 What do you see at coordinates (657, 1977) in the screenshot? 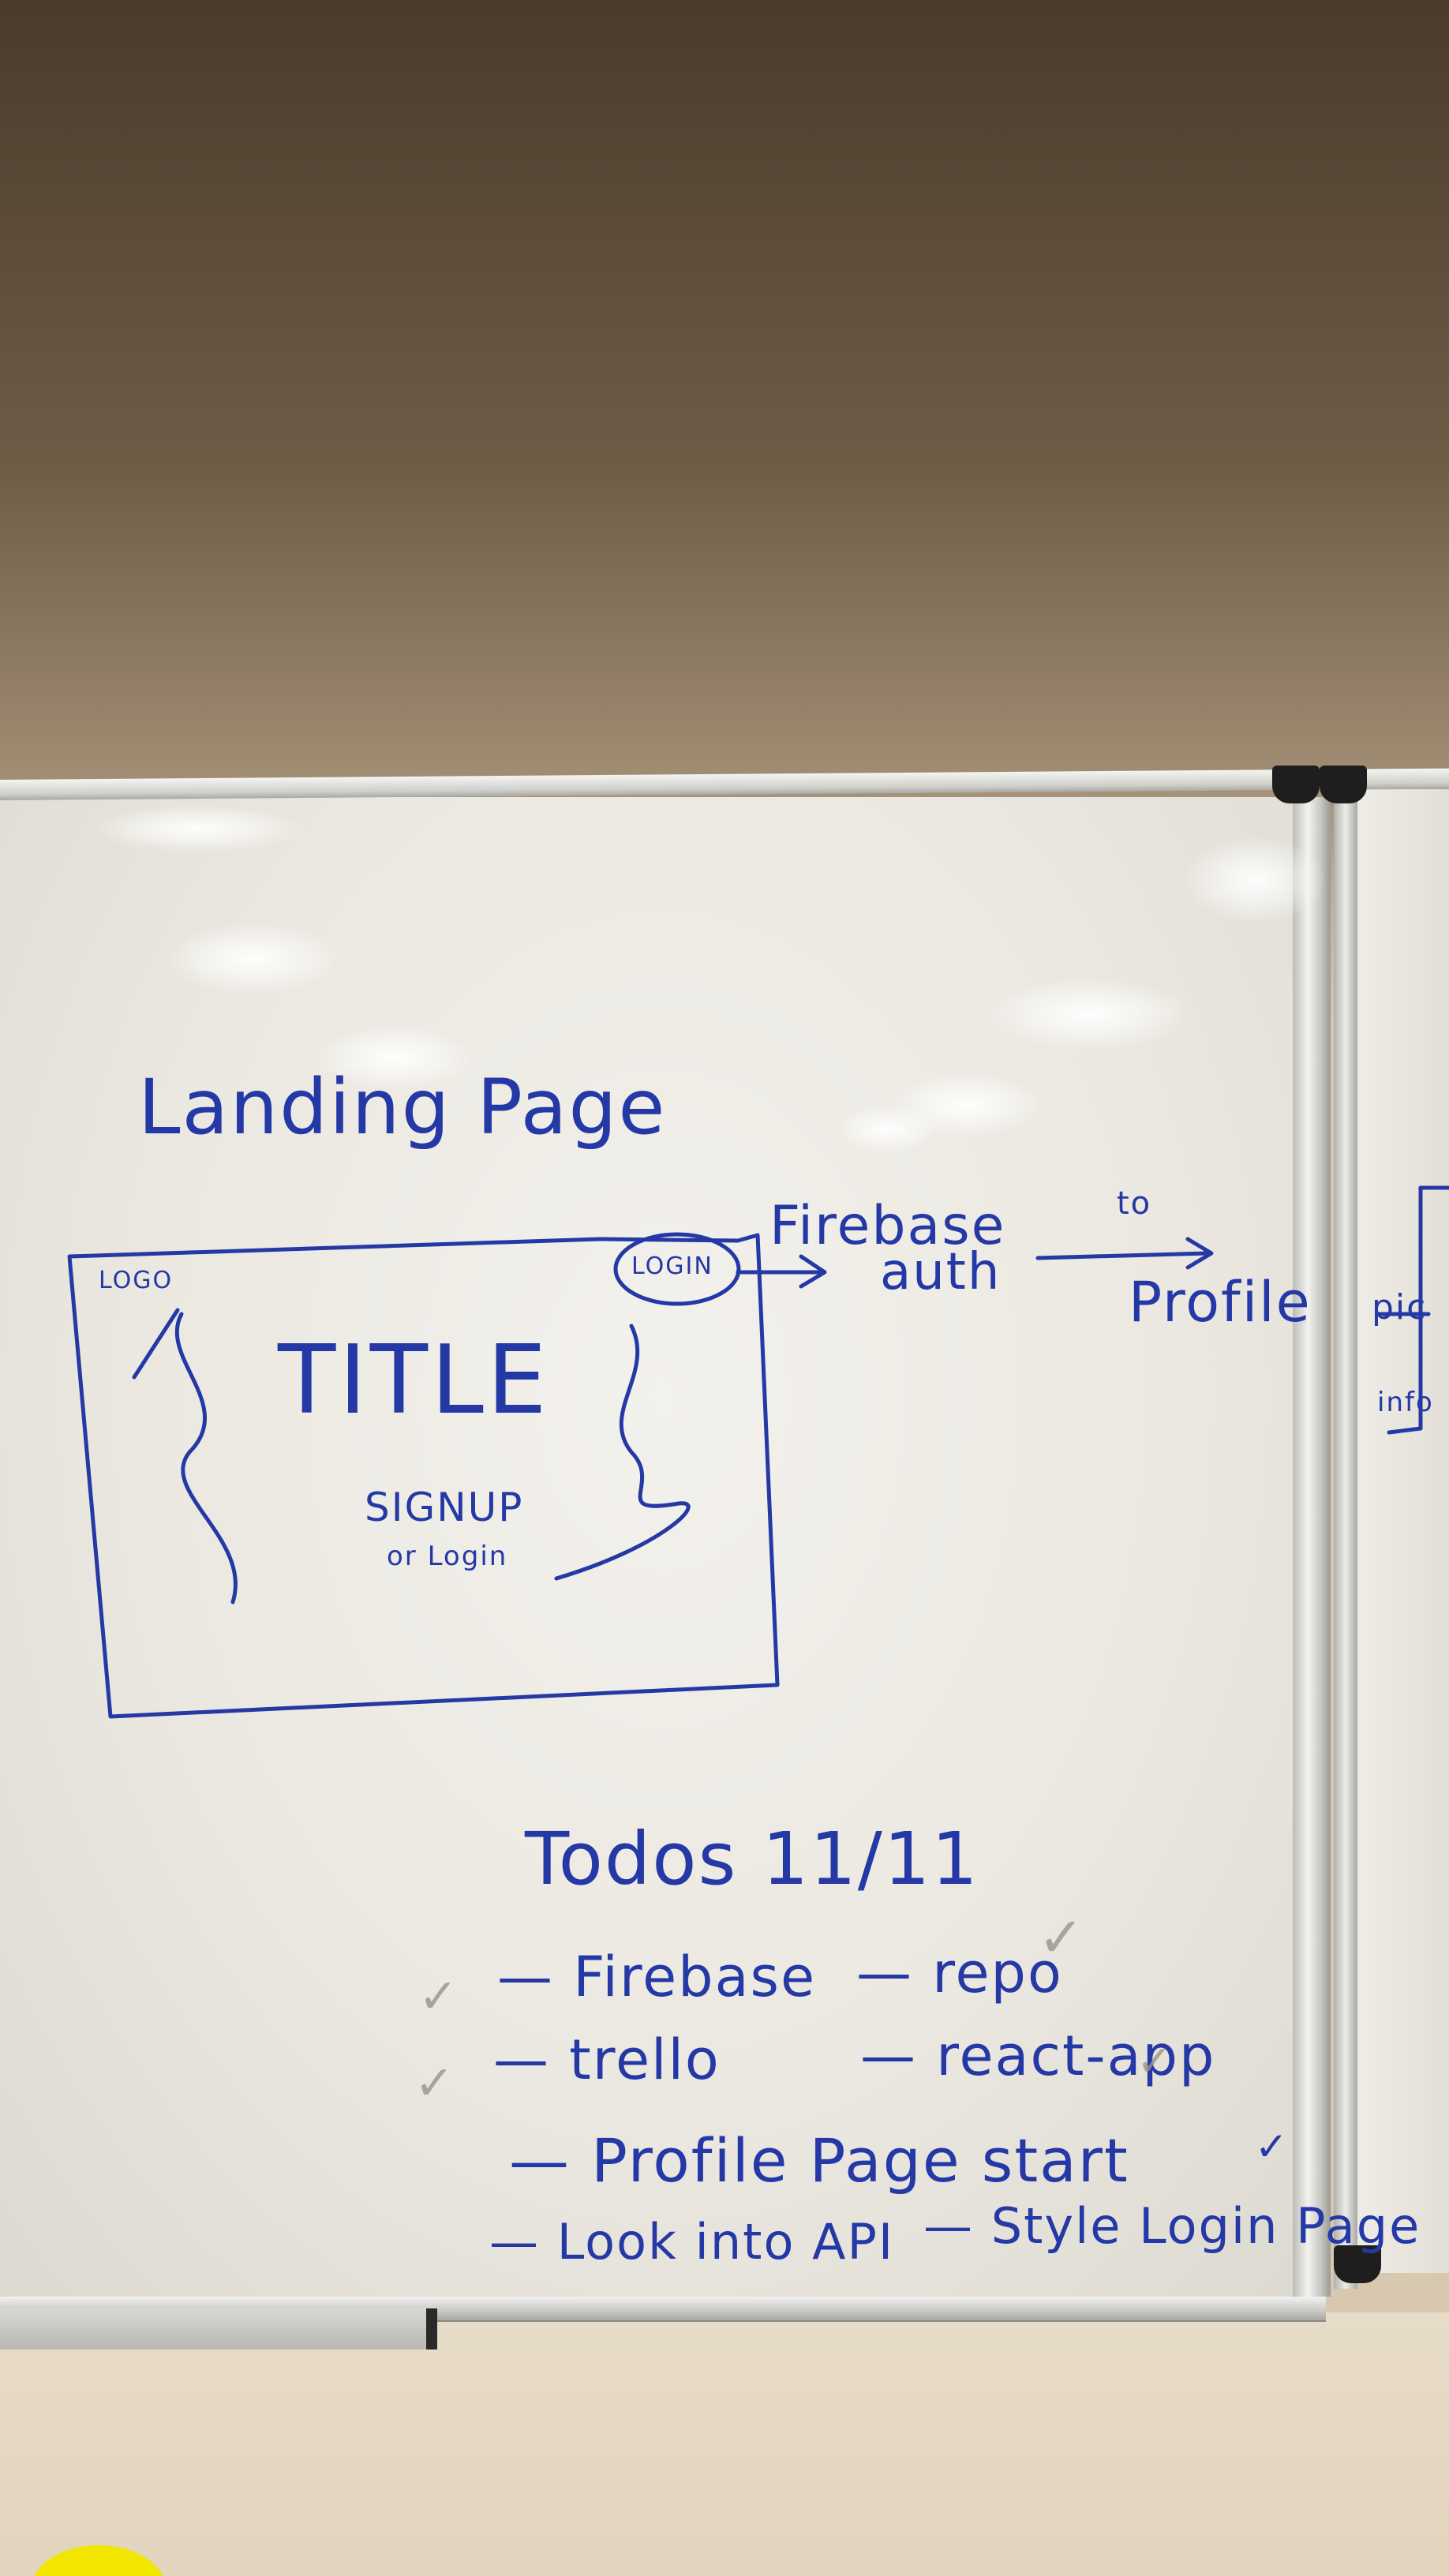
I see `todo-item: — Firebase` at bounding box center [657, 1977].